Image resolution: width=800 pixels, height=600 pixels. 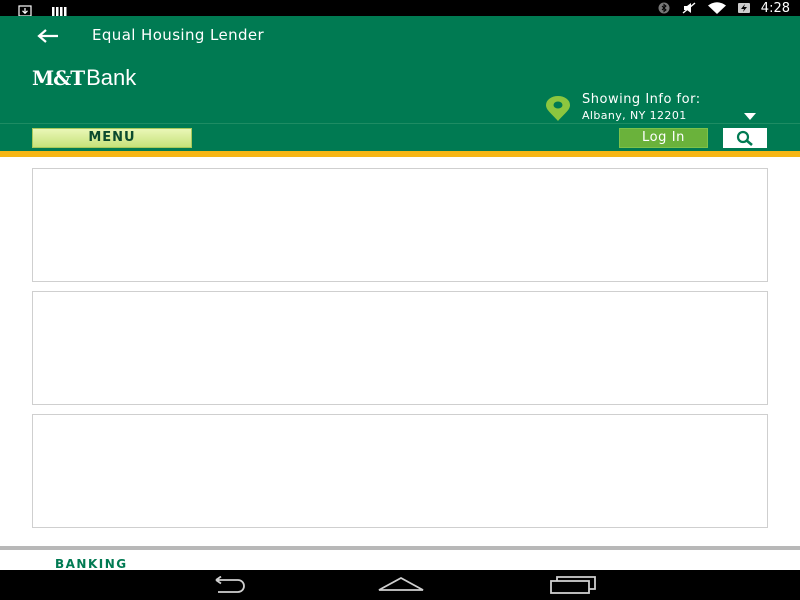 I want to click on menu-bar: MENU Log In, so click(x=400, y=137).